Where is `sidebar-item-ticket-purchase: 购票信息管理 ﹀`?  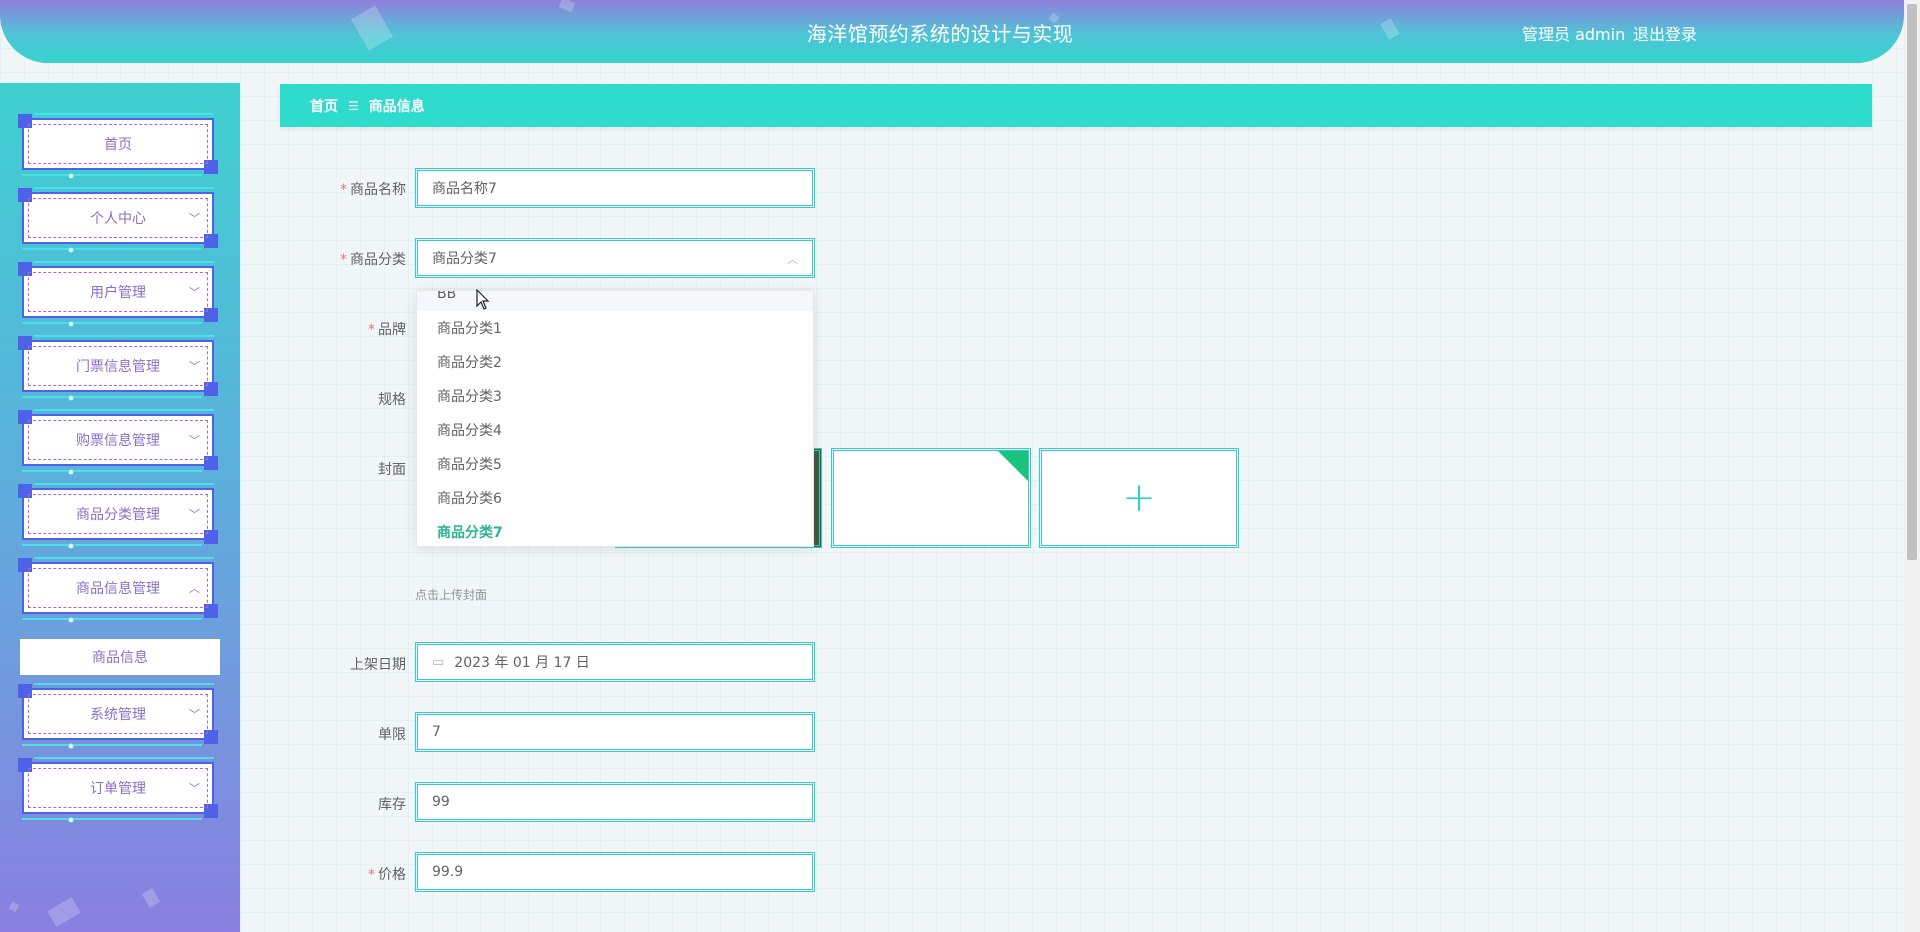 sidebar-item-ticket-purchase: 购票信息管理 ﹀ is located at coordinates (118, 442).